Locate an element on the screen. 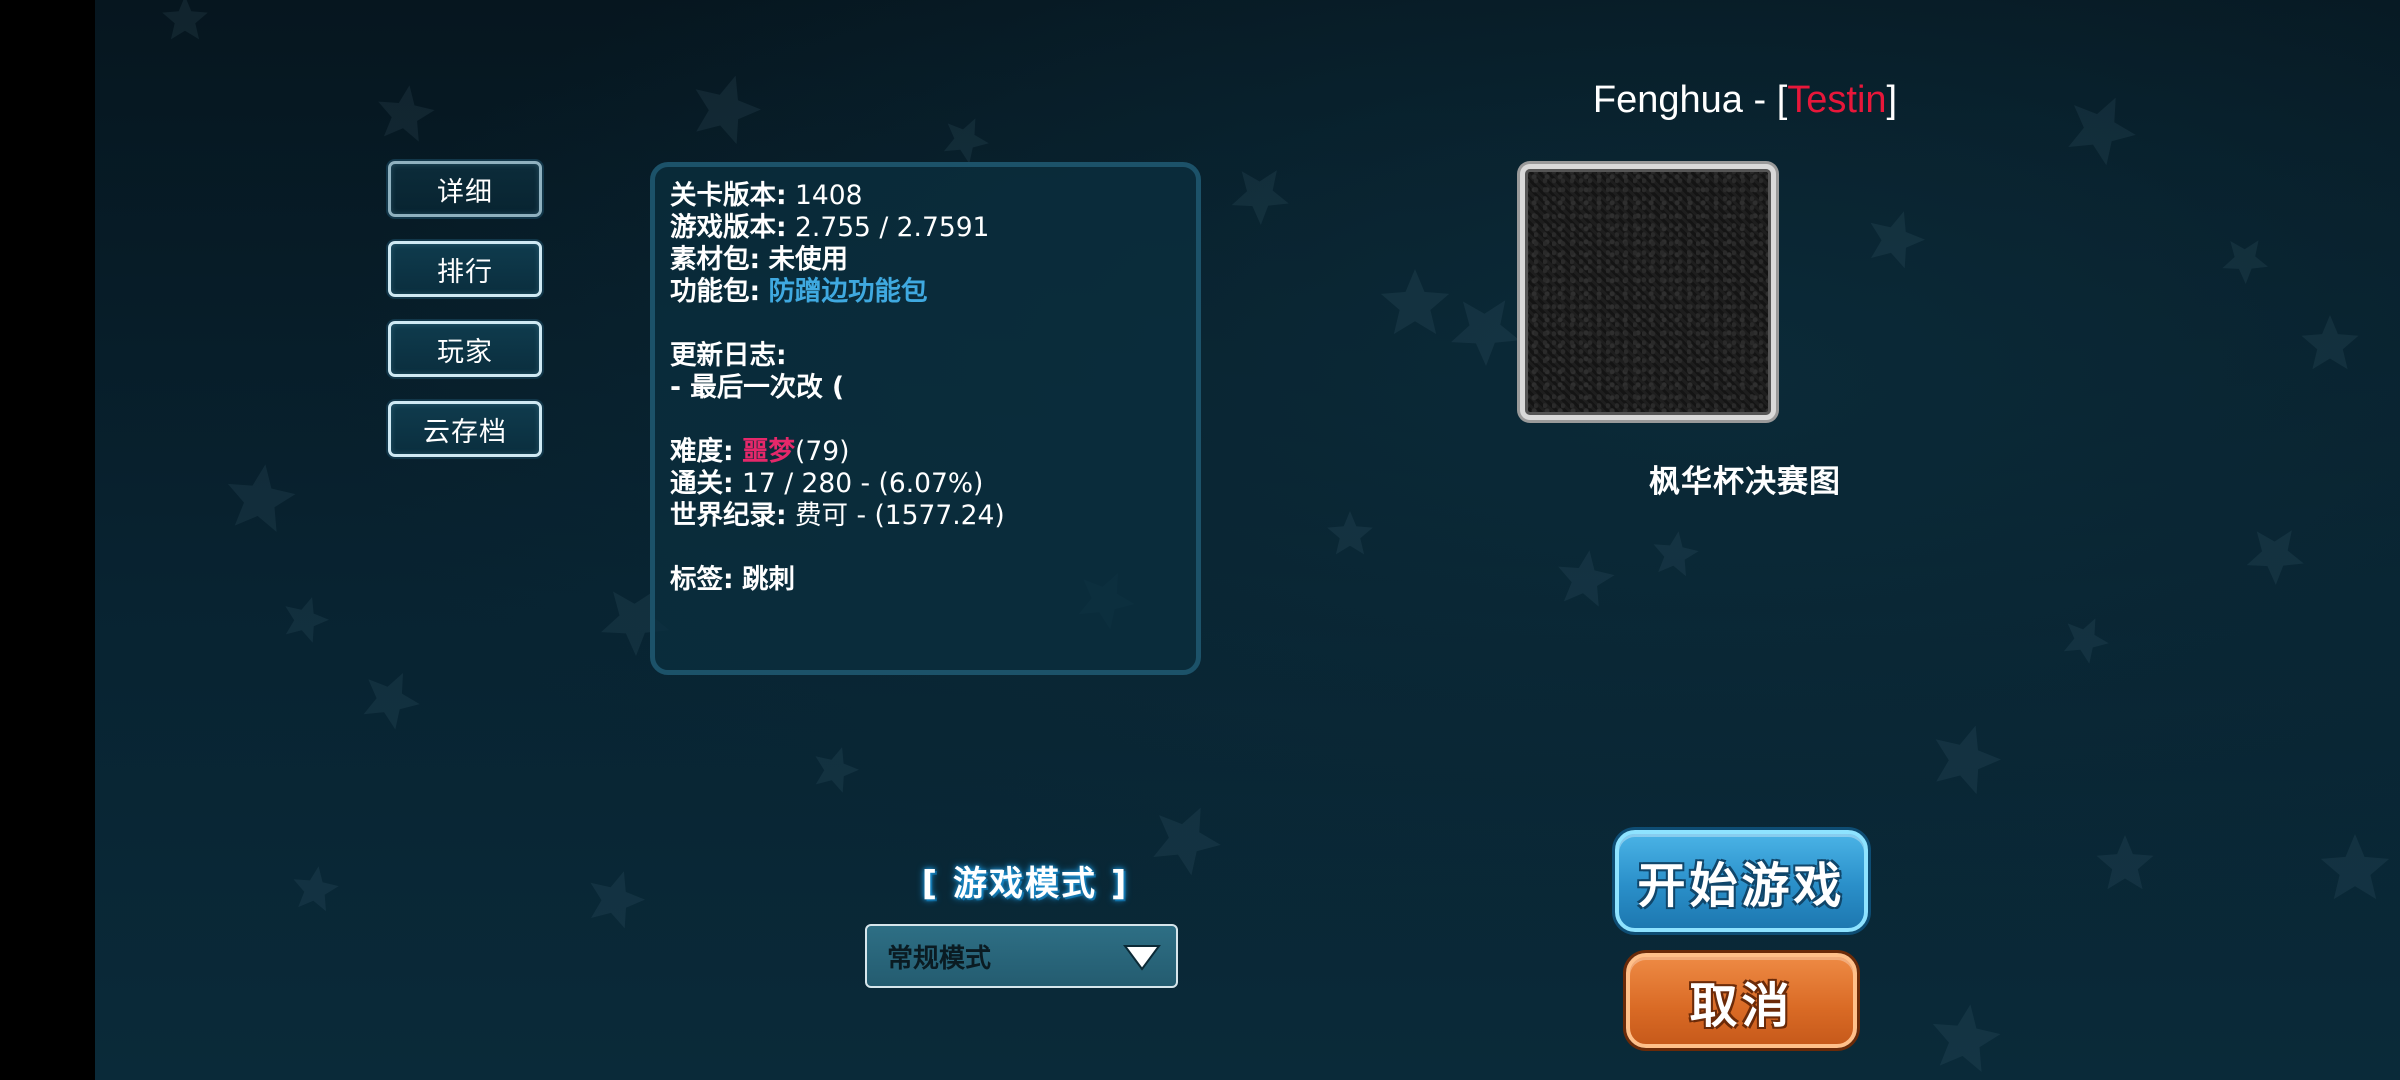  level-version-row: 关卡版本: 1408 is located at coordinates (933, 196).